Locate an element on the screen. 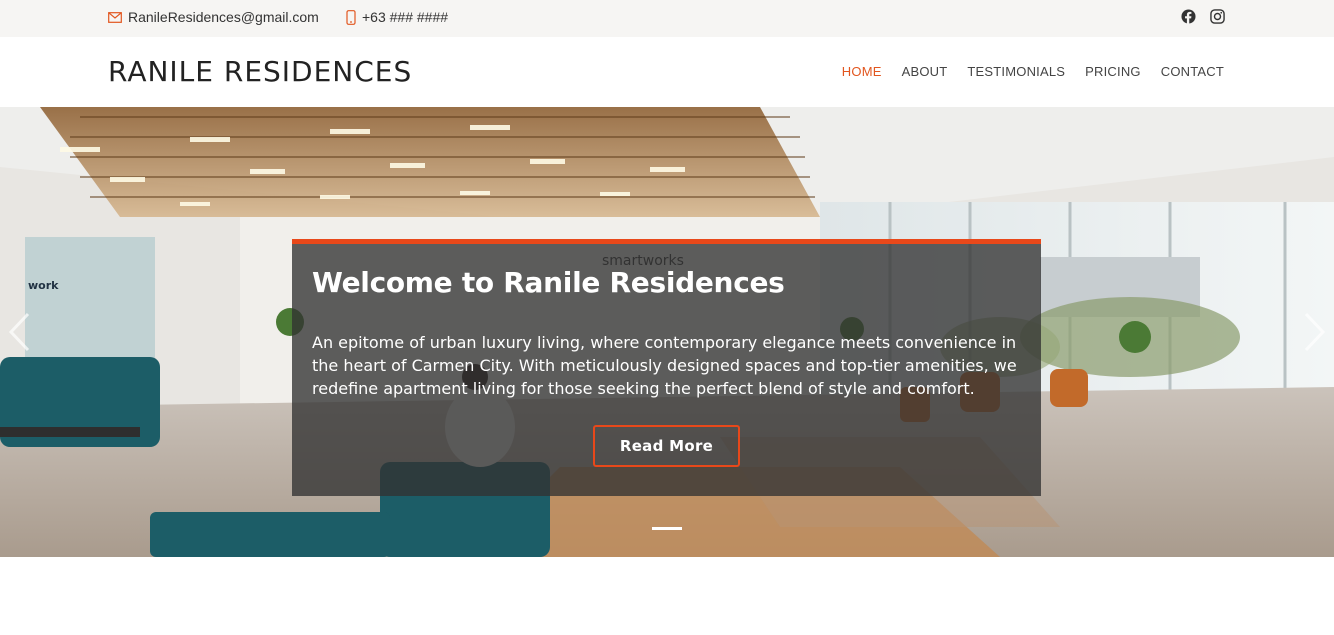 This screenshot has width=1334, height=635. nav-contact: CONTACT is located at coordinates (1192, 71).